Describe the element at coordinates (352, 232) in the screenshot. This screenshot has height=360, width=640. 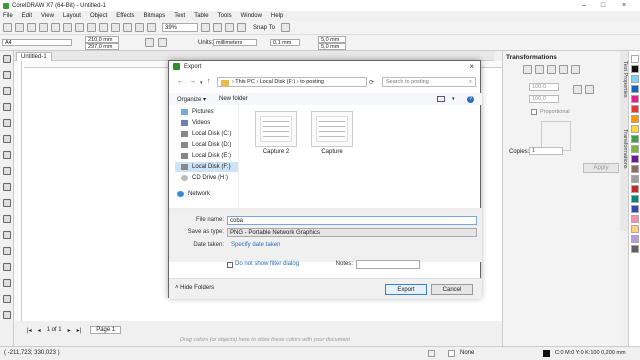
I see `save-type-select: PNG - Portable Network Graphics` at that location.